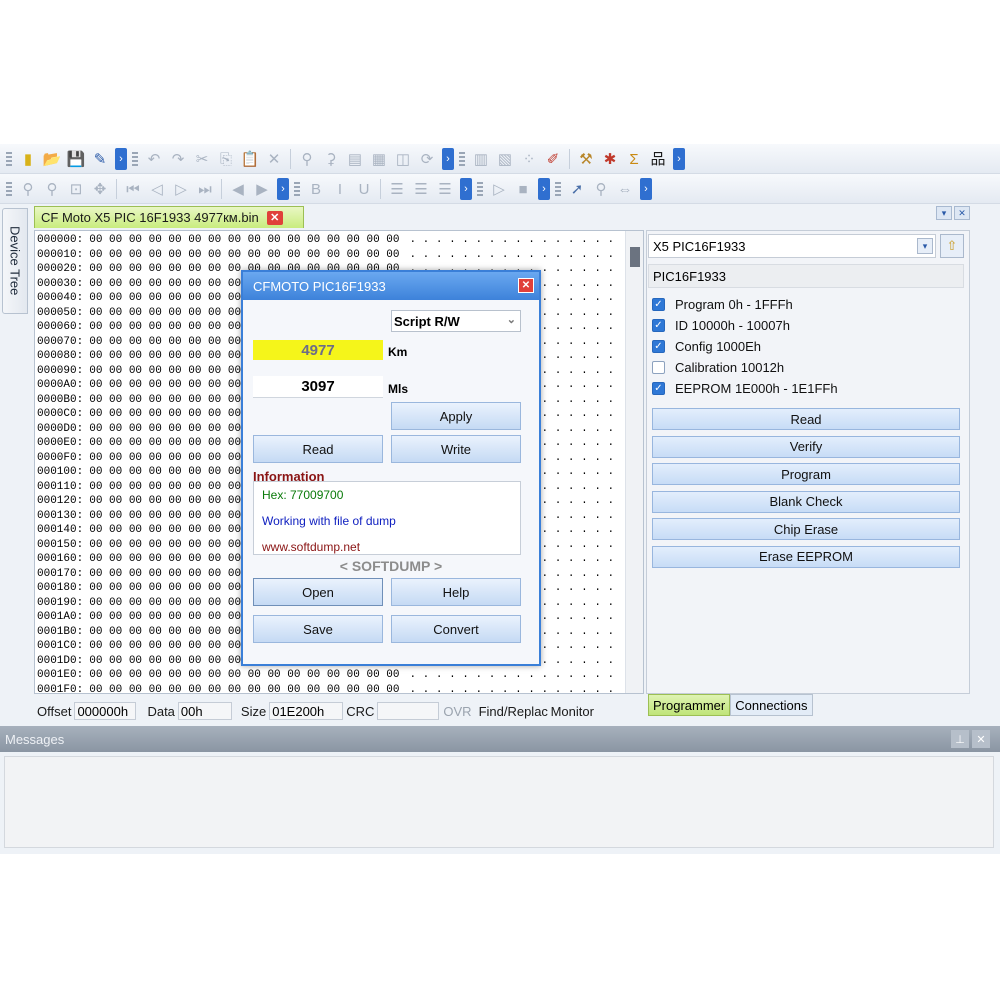  Describe the element at coordinates (157, 189) in the screenshot. I see `prev-icon: ◁` at that location.